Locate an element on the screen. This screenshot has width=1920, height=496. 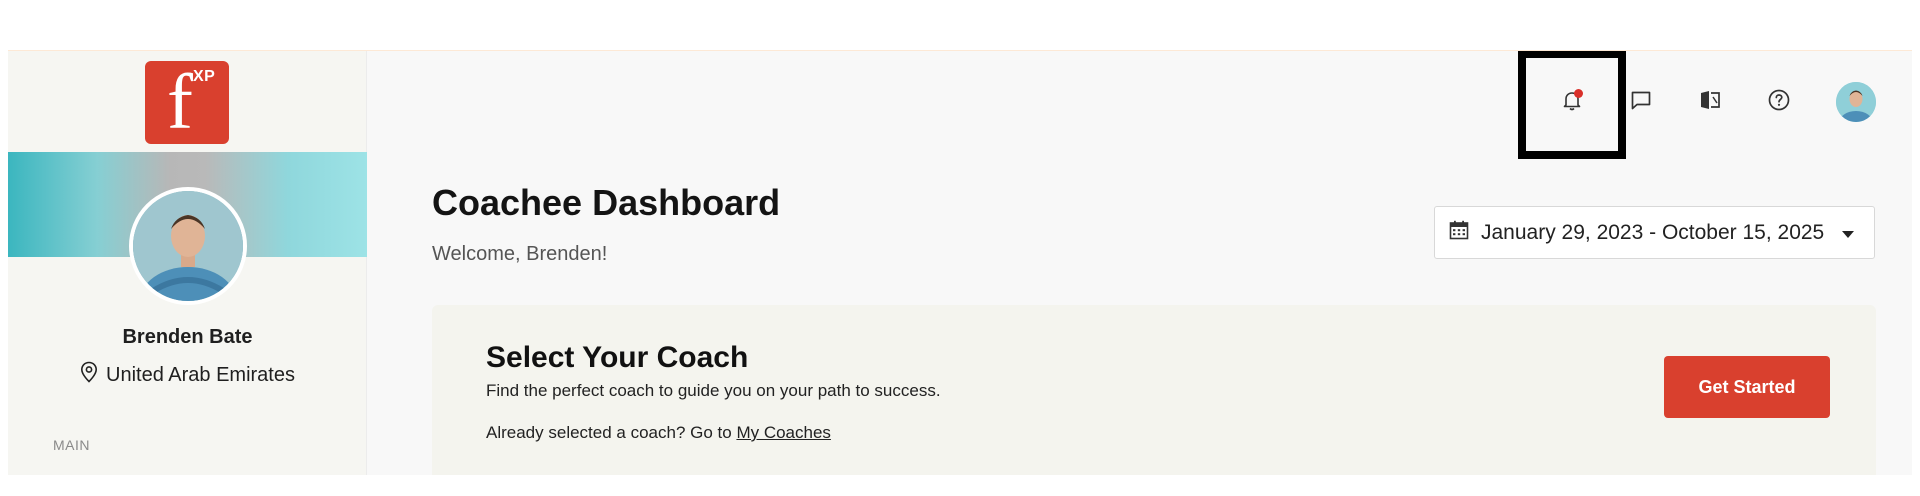
compare-icon is located at coordinates (1710, 102).